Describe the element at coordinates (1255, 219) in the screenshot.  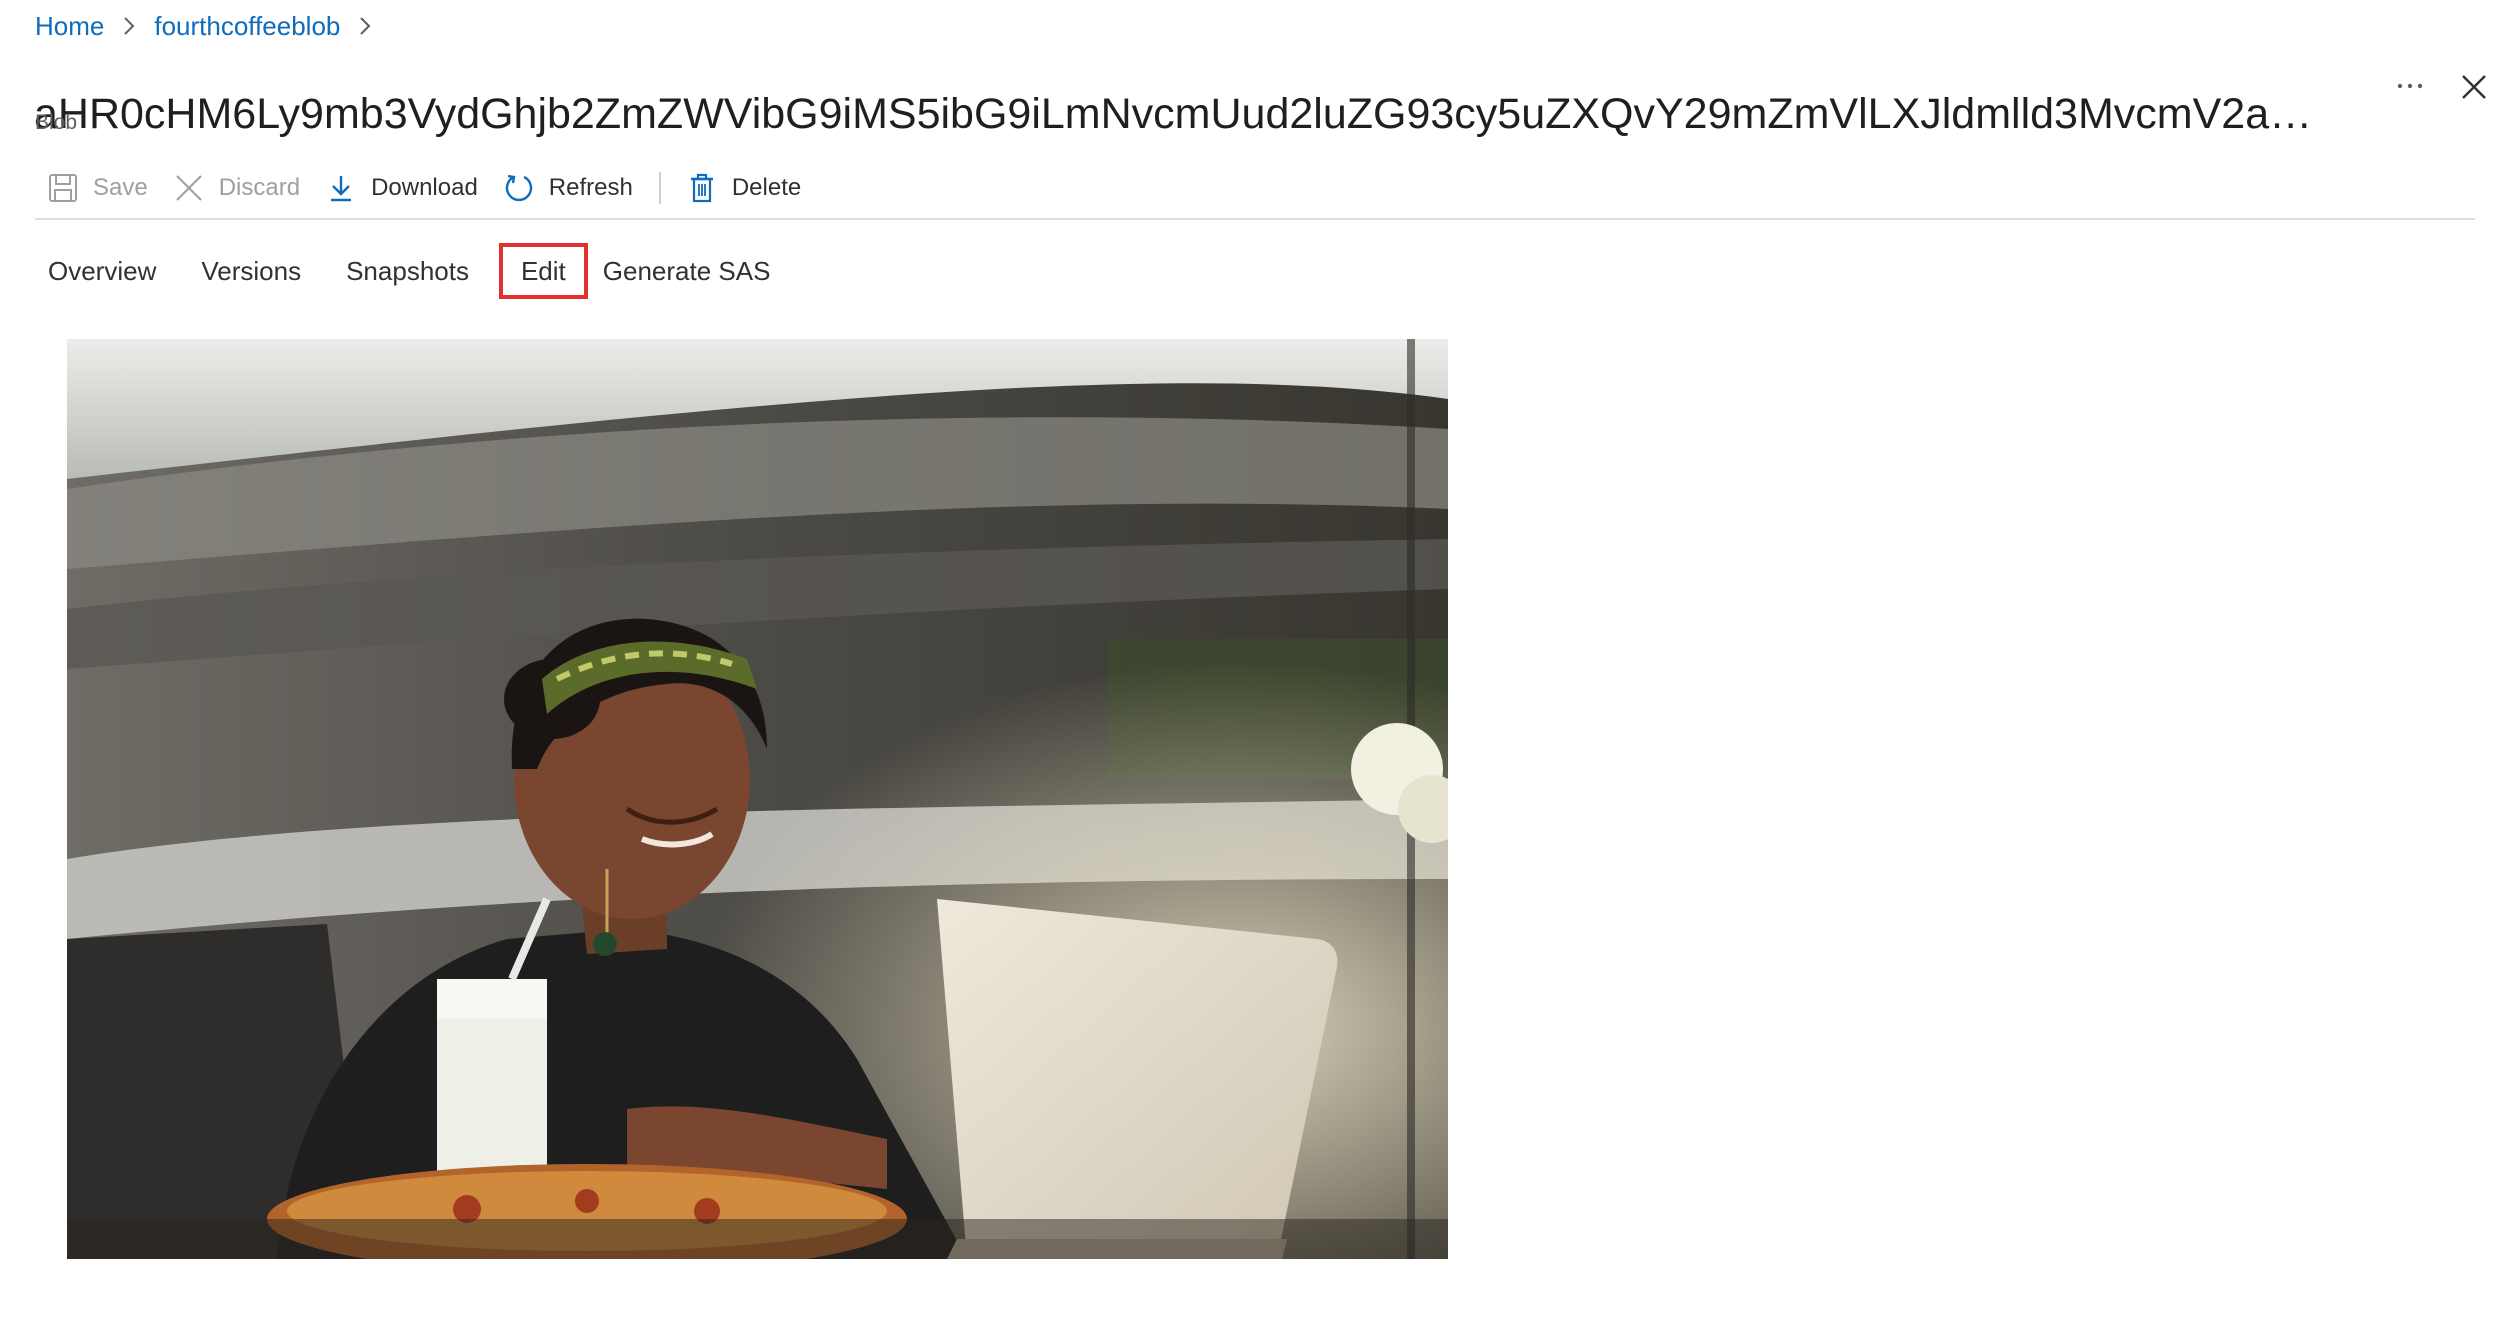
I see `toolbar-separator` at that location.